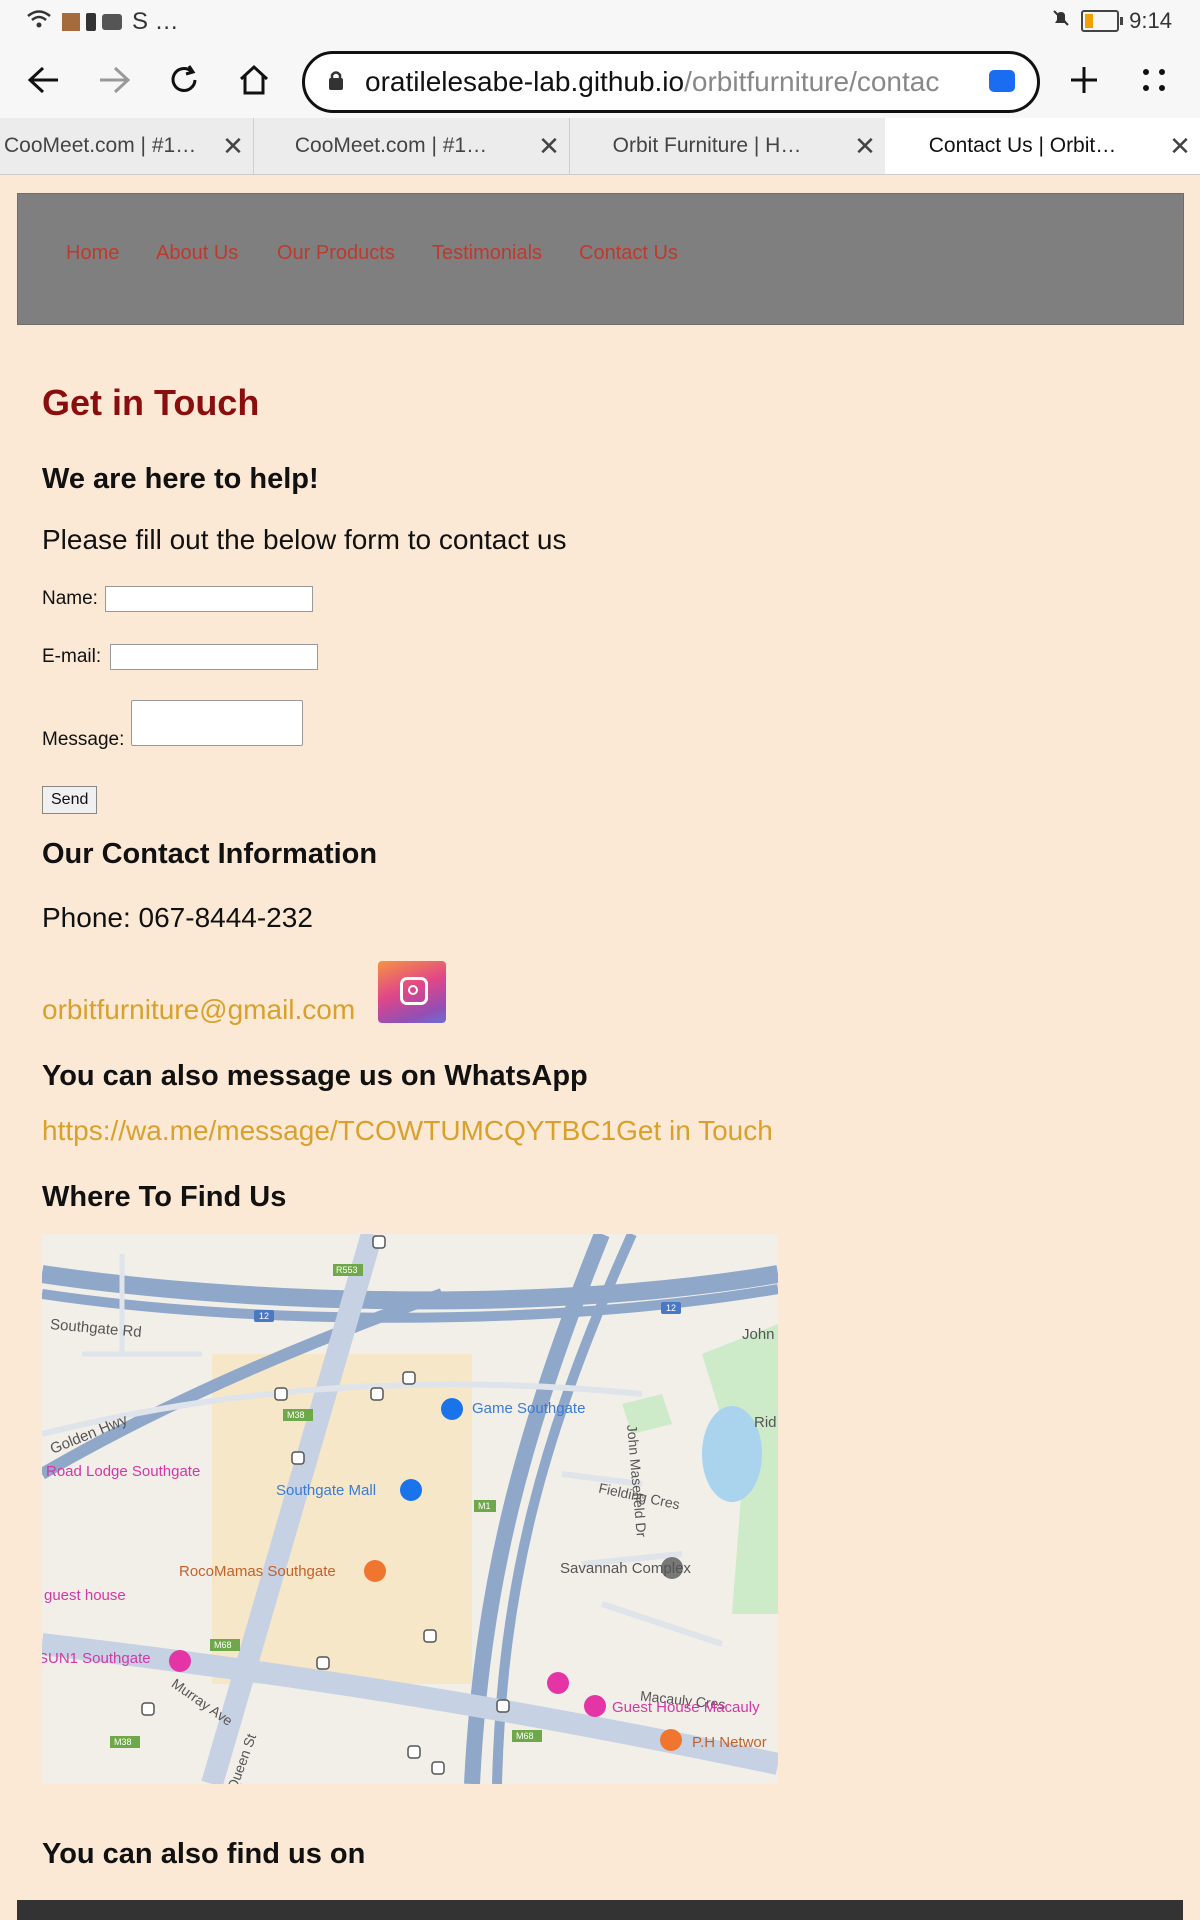 The height and width of the screenshot is (1920, 1200). I want to click on forward-icon, so click(114, 80).